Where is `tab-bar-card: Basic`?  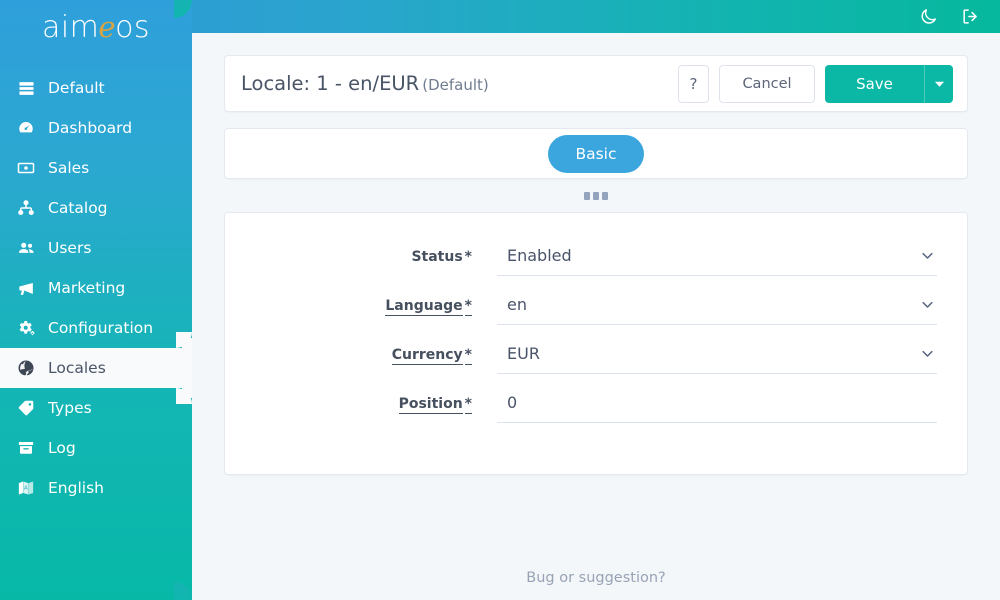
tab-bar-card: Basic is located at coordinates (596, 153).